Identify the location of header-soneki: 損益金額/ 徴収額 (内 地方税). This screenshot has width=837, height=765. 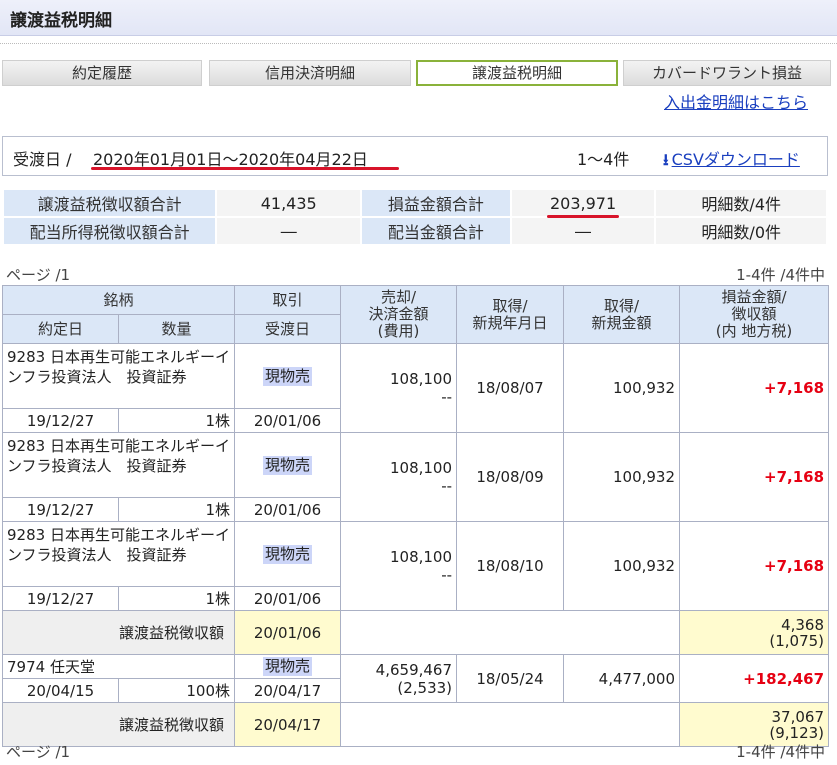
(754, 314).